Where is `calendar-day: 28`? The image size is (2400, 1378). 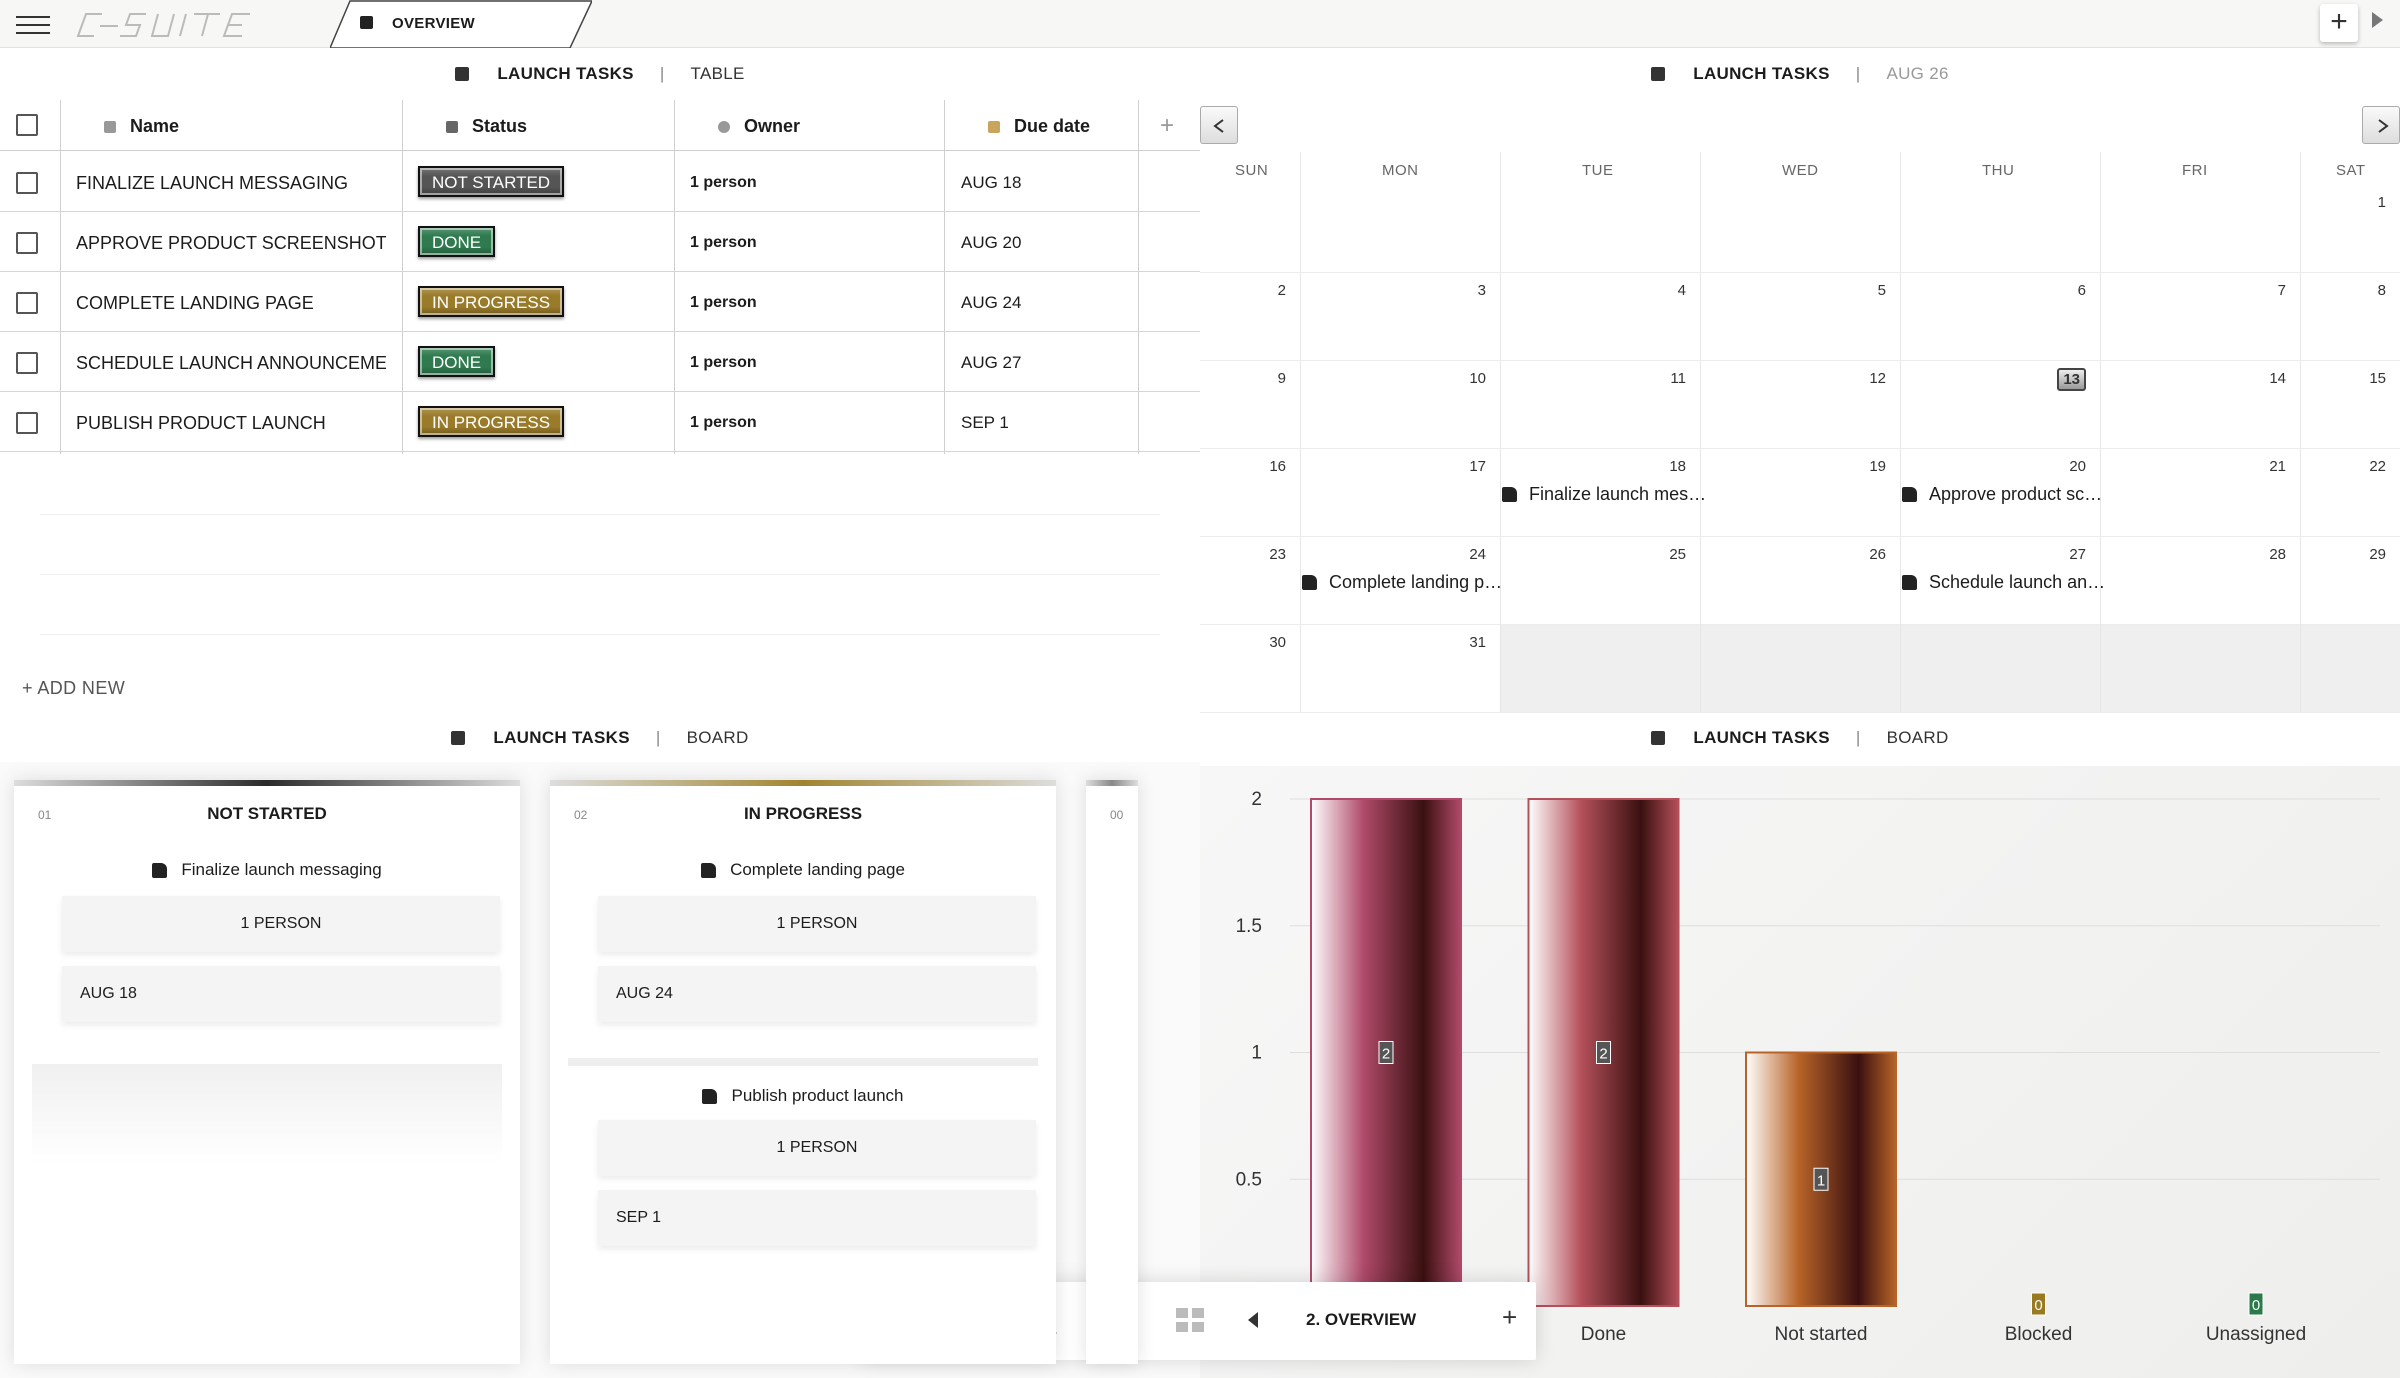 calendar-day: 28 is located at coordinates (2277, 554).